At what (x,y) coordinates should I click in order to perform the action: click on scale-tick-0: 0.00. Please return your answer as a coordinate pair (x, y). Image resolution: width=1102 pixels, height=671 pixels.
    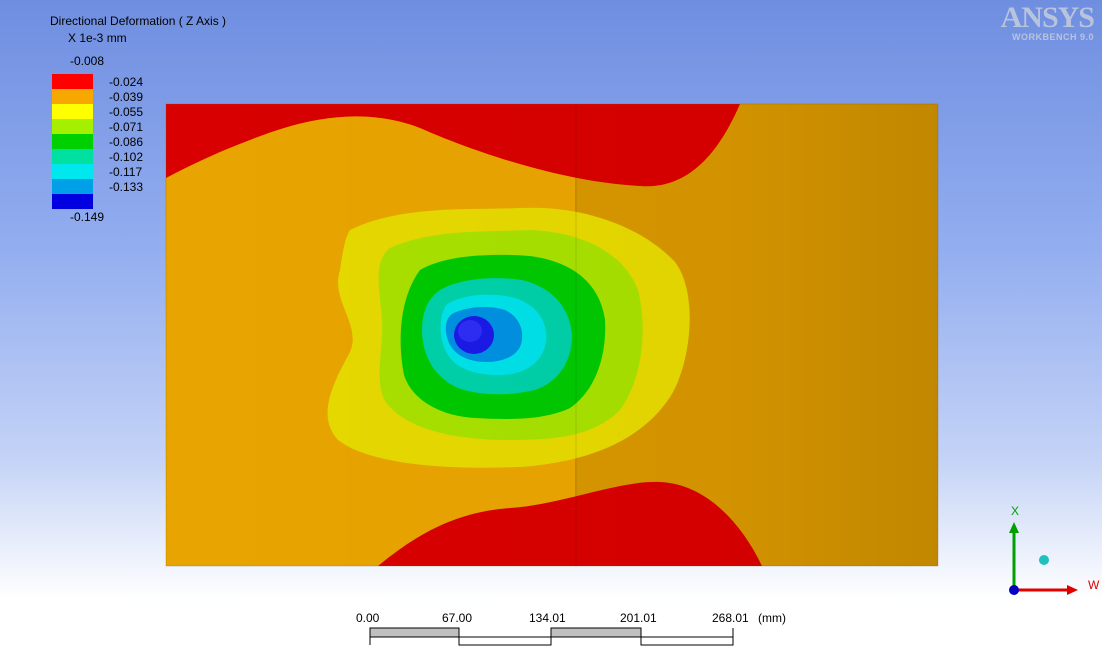
    Looking at the image, I should click on (368, 618).